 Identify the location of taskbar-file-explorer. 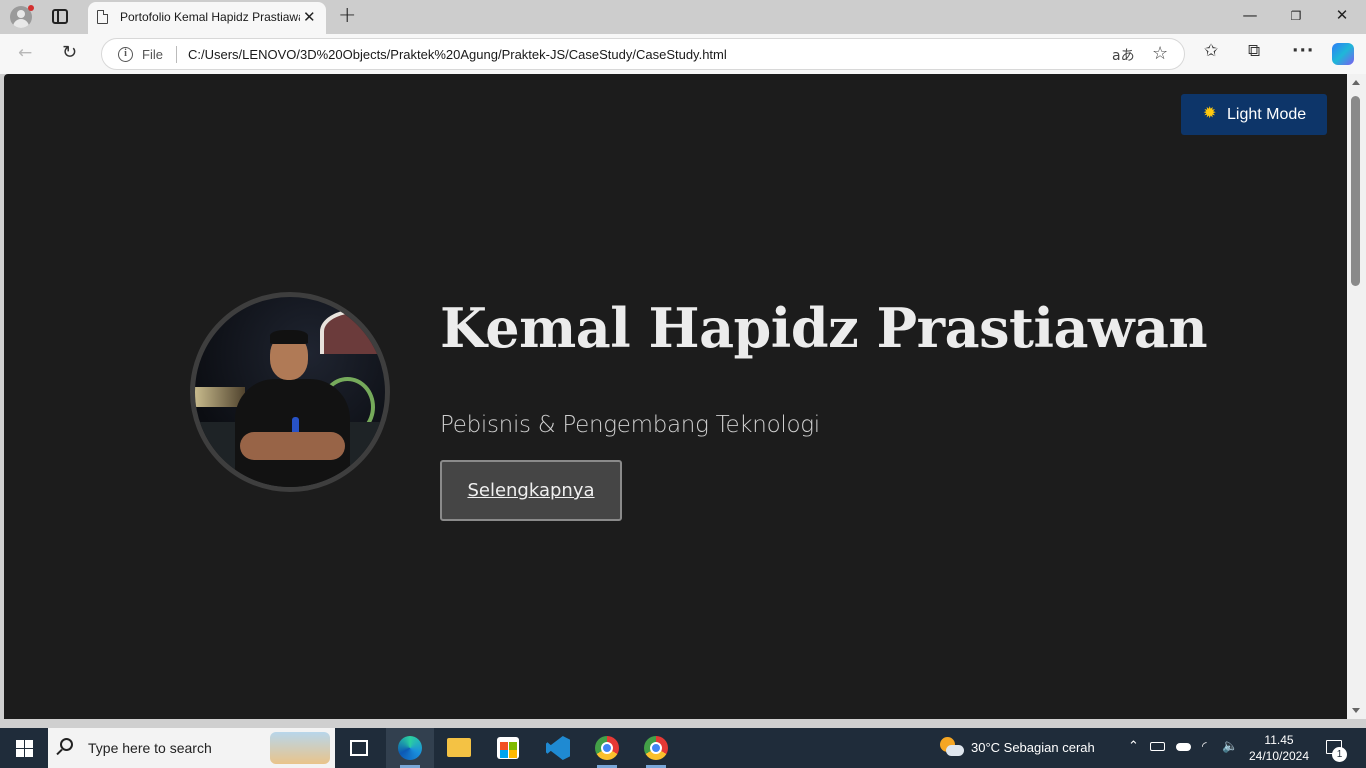
(459, 748).